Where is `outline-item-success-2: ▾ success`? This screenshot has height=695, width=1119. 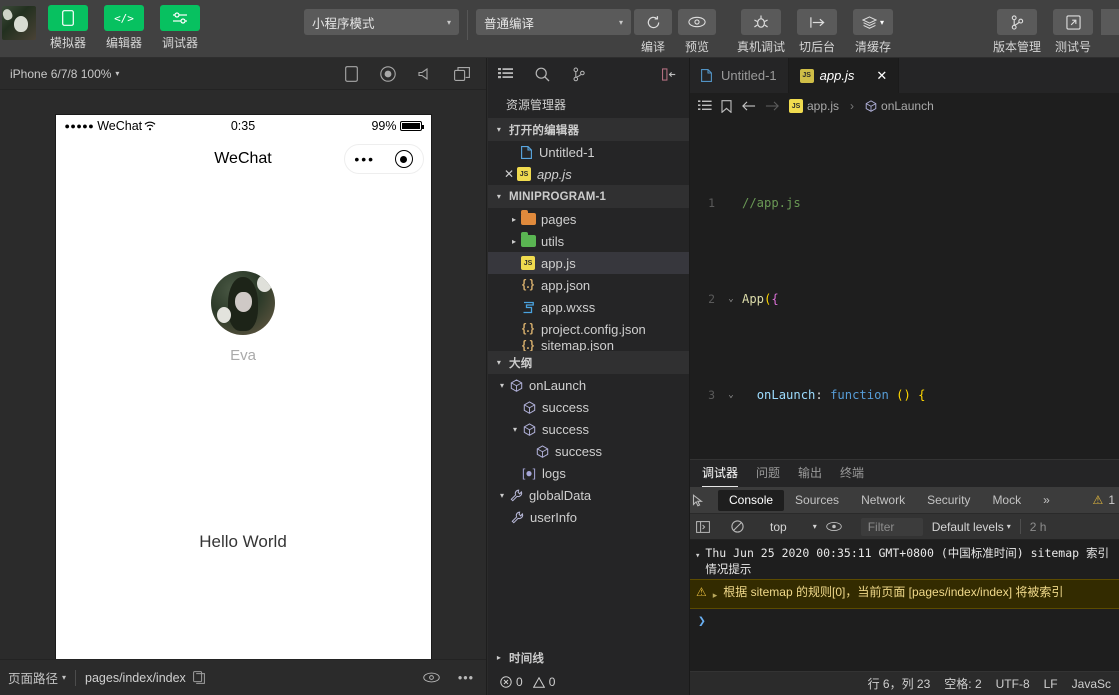 outline-item-success-2: ▾ success is located at coordinates (588, 429).